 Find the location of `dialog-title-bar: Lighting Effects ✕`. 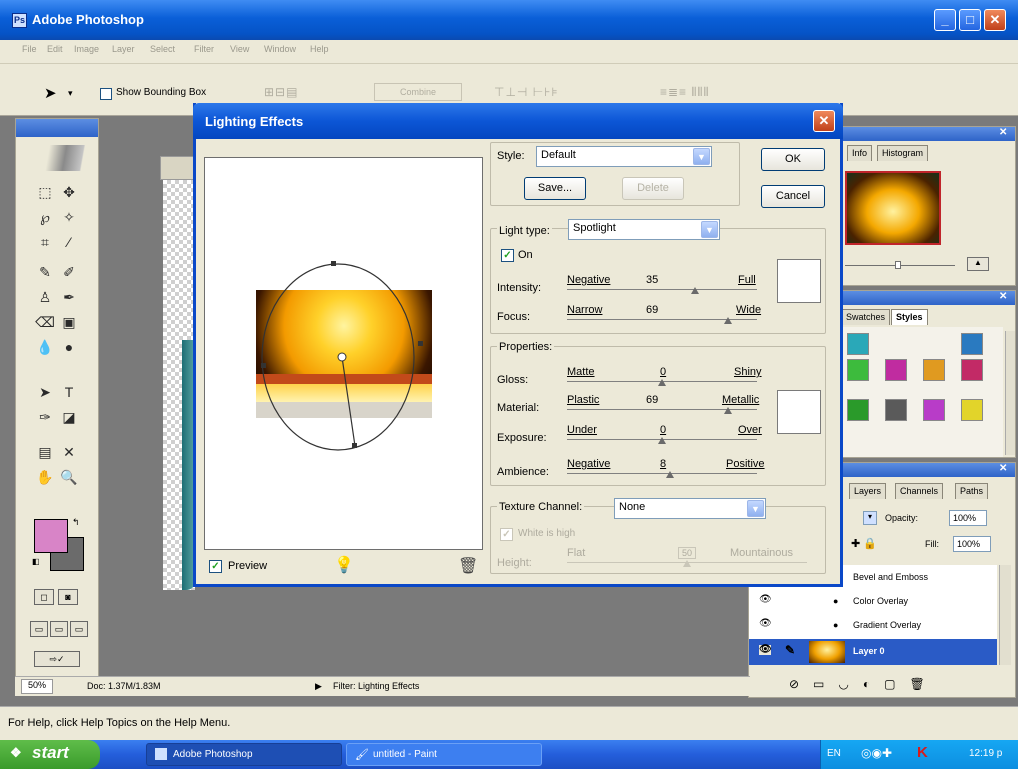

dialog-title-bar: Lighting Effects ✕ is located at coordinates (518, 121).